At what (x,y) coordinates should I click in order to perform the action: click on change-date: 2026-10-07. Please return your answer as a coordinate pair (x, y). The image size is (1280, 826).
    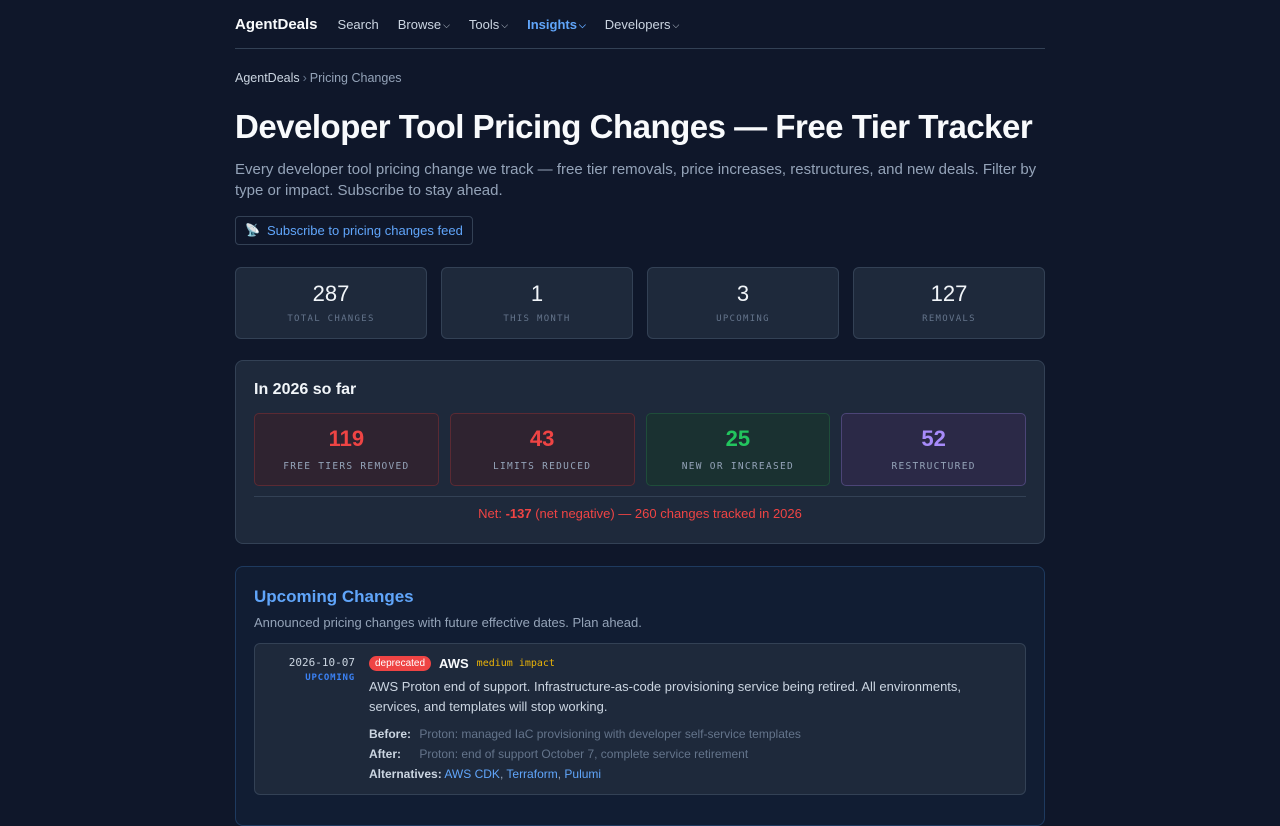
    Looking at the image, I should click on (321, 662).